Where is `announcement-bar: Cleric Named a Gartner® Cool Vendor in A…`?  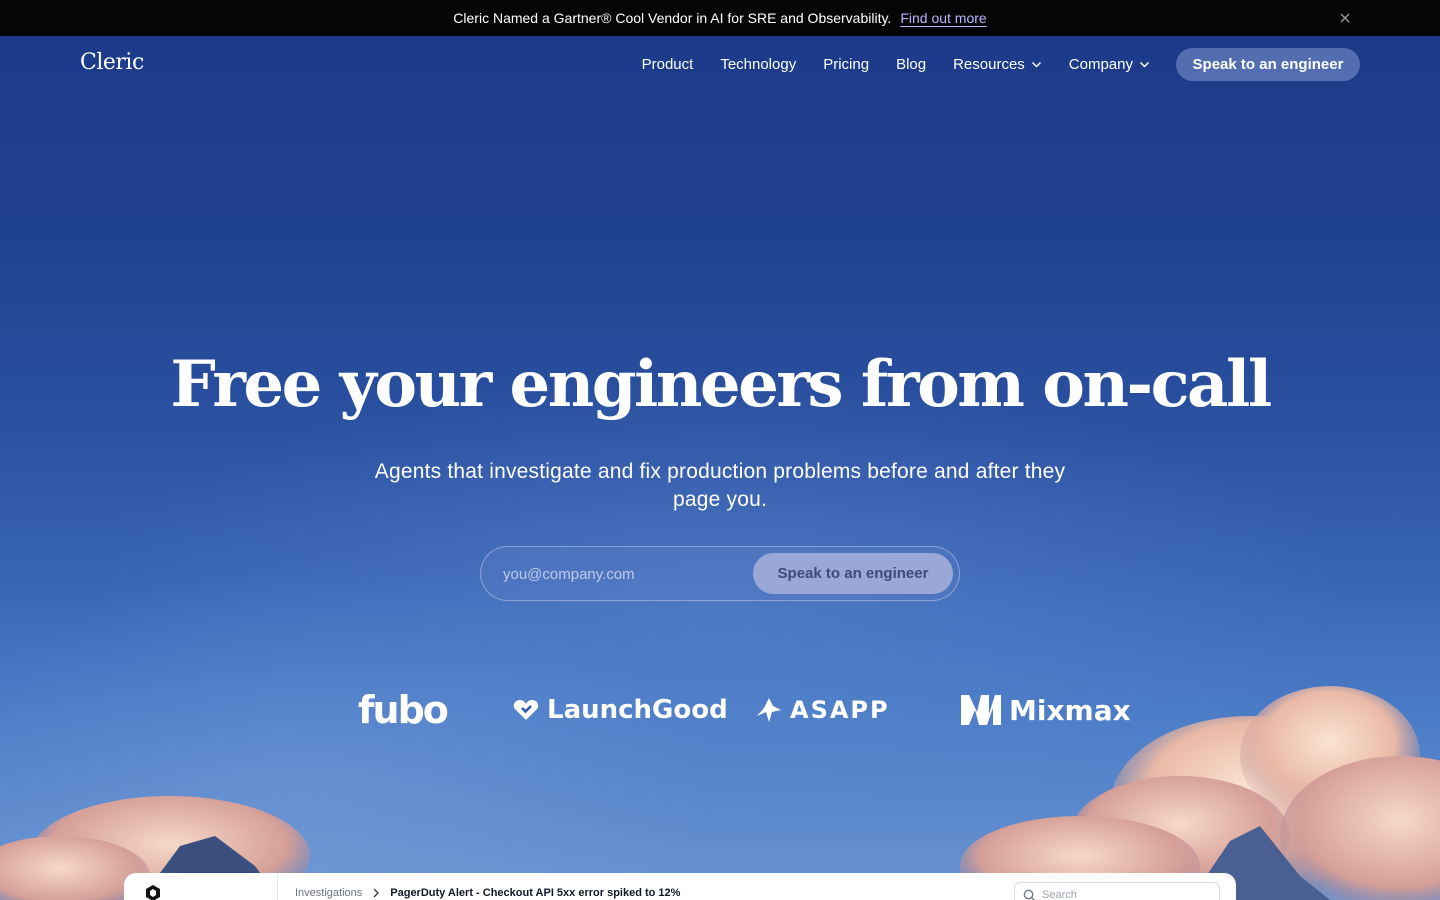 announcement-bar: Cleric Named a Gartner® Cool Vendor in A… is located at coordinates (720, 18).